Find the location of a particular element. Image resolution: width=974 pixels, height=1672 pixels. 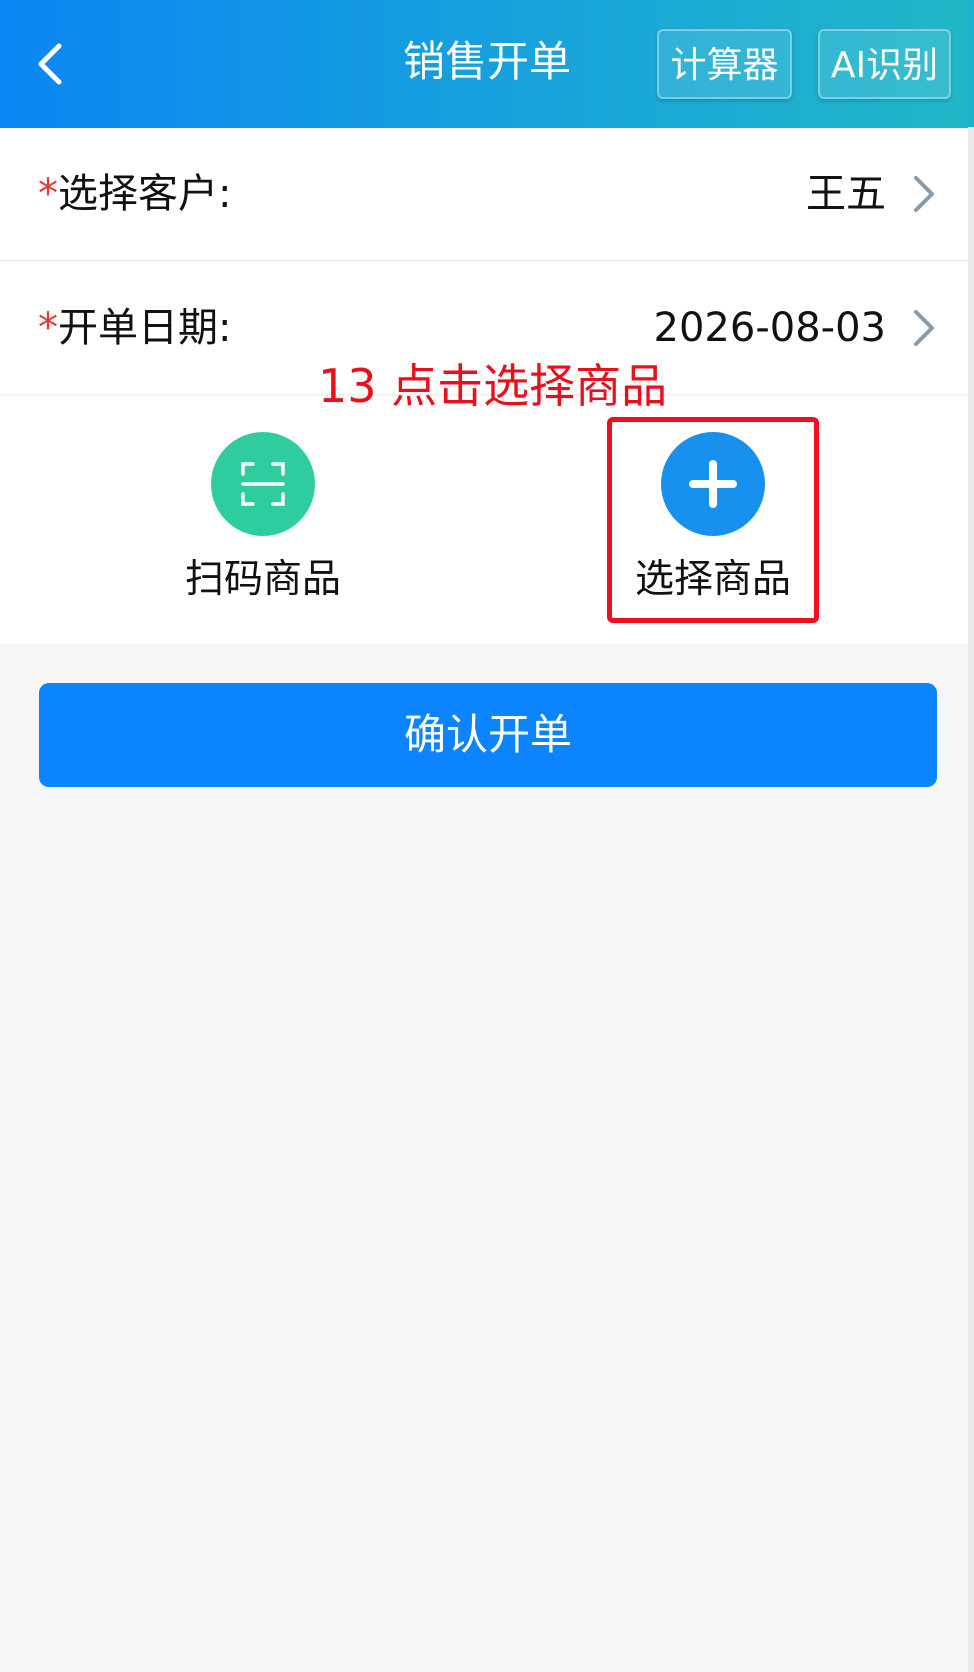

scan-icon is located at coordinates (263, 484).